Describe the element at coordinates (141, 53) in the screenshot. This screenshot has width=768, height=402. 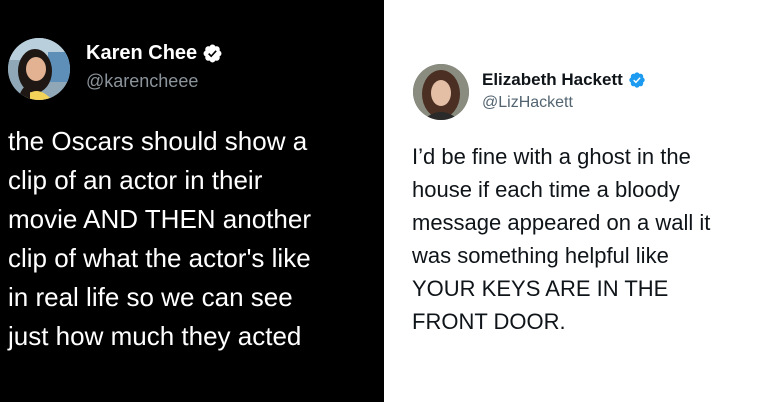
I see `display-name: Karen Chee` at that location.